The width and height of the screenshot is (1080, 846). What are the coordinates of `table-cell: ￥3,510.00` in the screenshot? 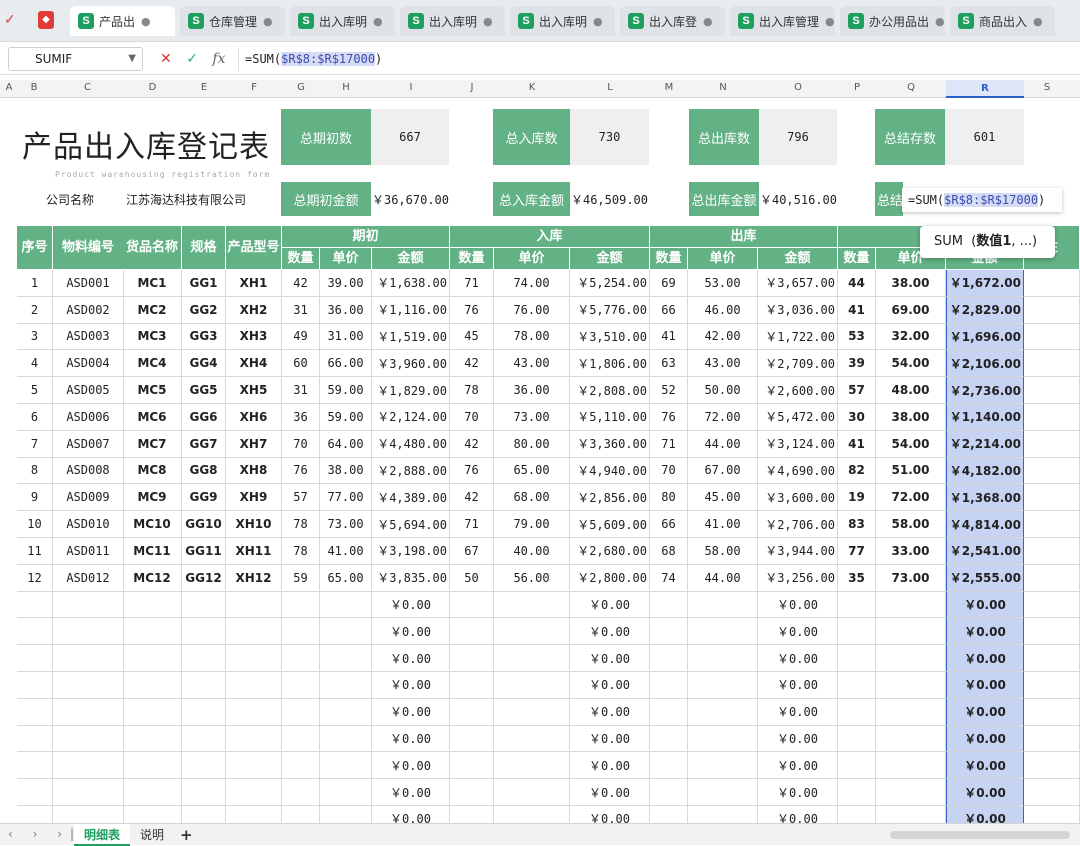 It's located at (610, 337).